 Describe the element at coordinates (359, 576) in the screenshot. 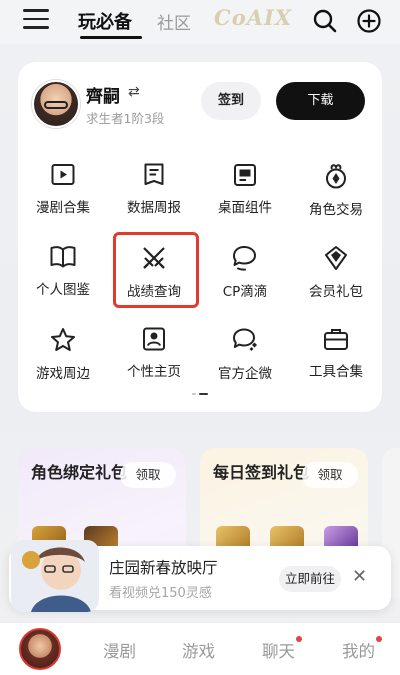

I see `close-icon: ✕` at that location.